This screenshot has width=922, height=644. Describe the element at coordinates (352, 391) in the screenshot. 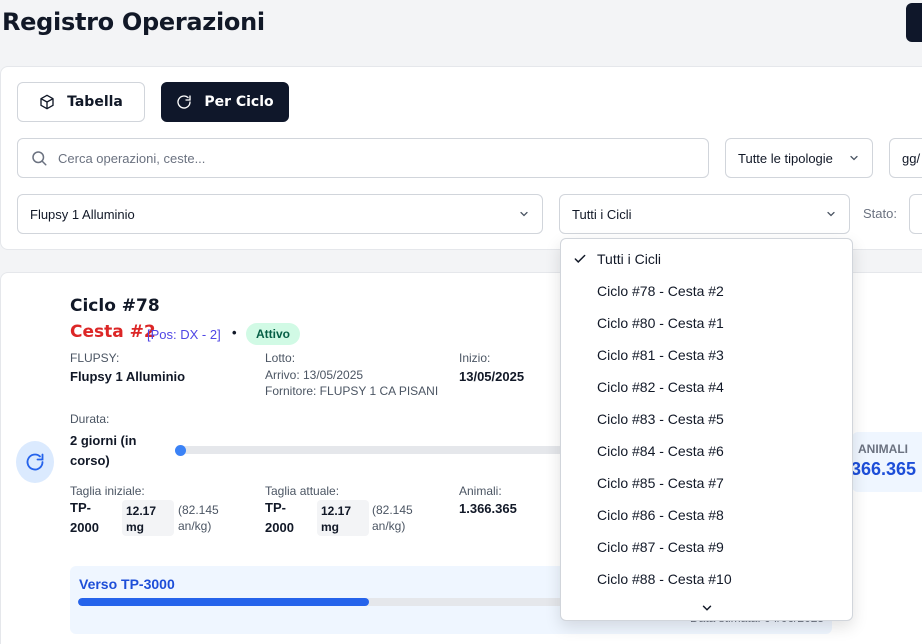

I see `lot-supplier: Fornitore: FLUPSY 1 CA PISANI` at that location.